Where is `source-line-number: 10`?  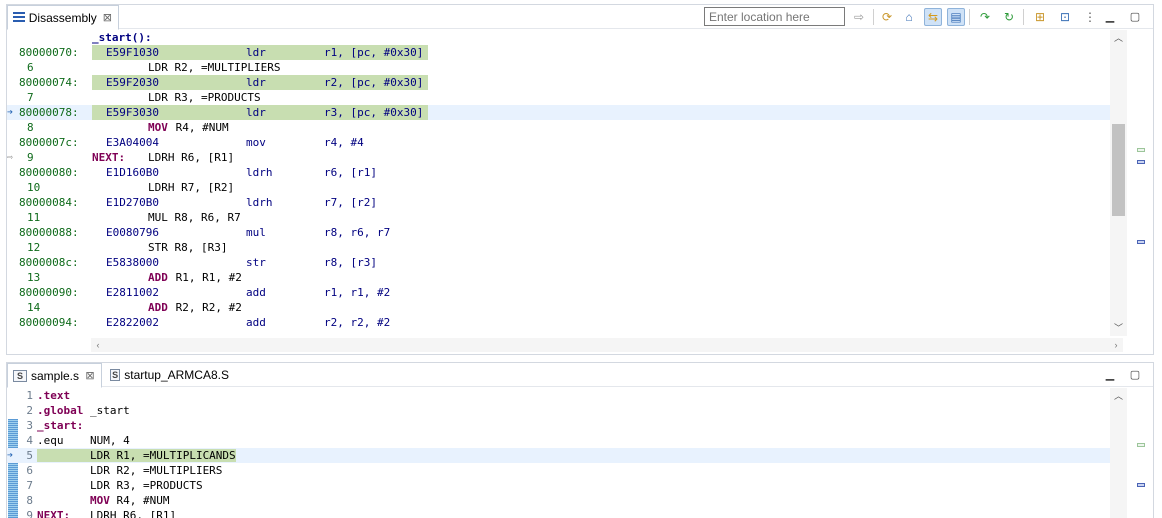 source-line-number: 10 is located at coordinates (34, 187).